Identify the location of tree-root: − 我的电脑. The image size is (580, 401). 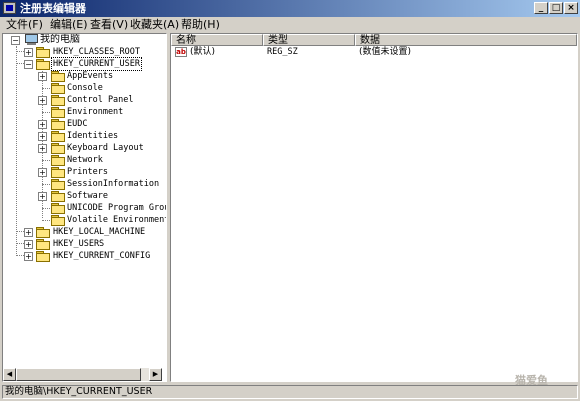
(83, 40).